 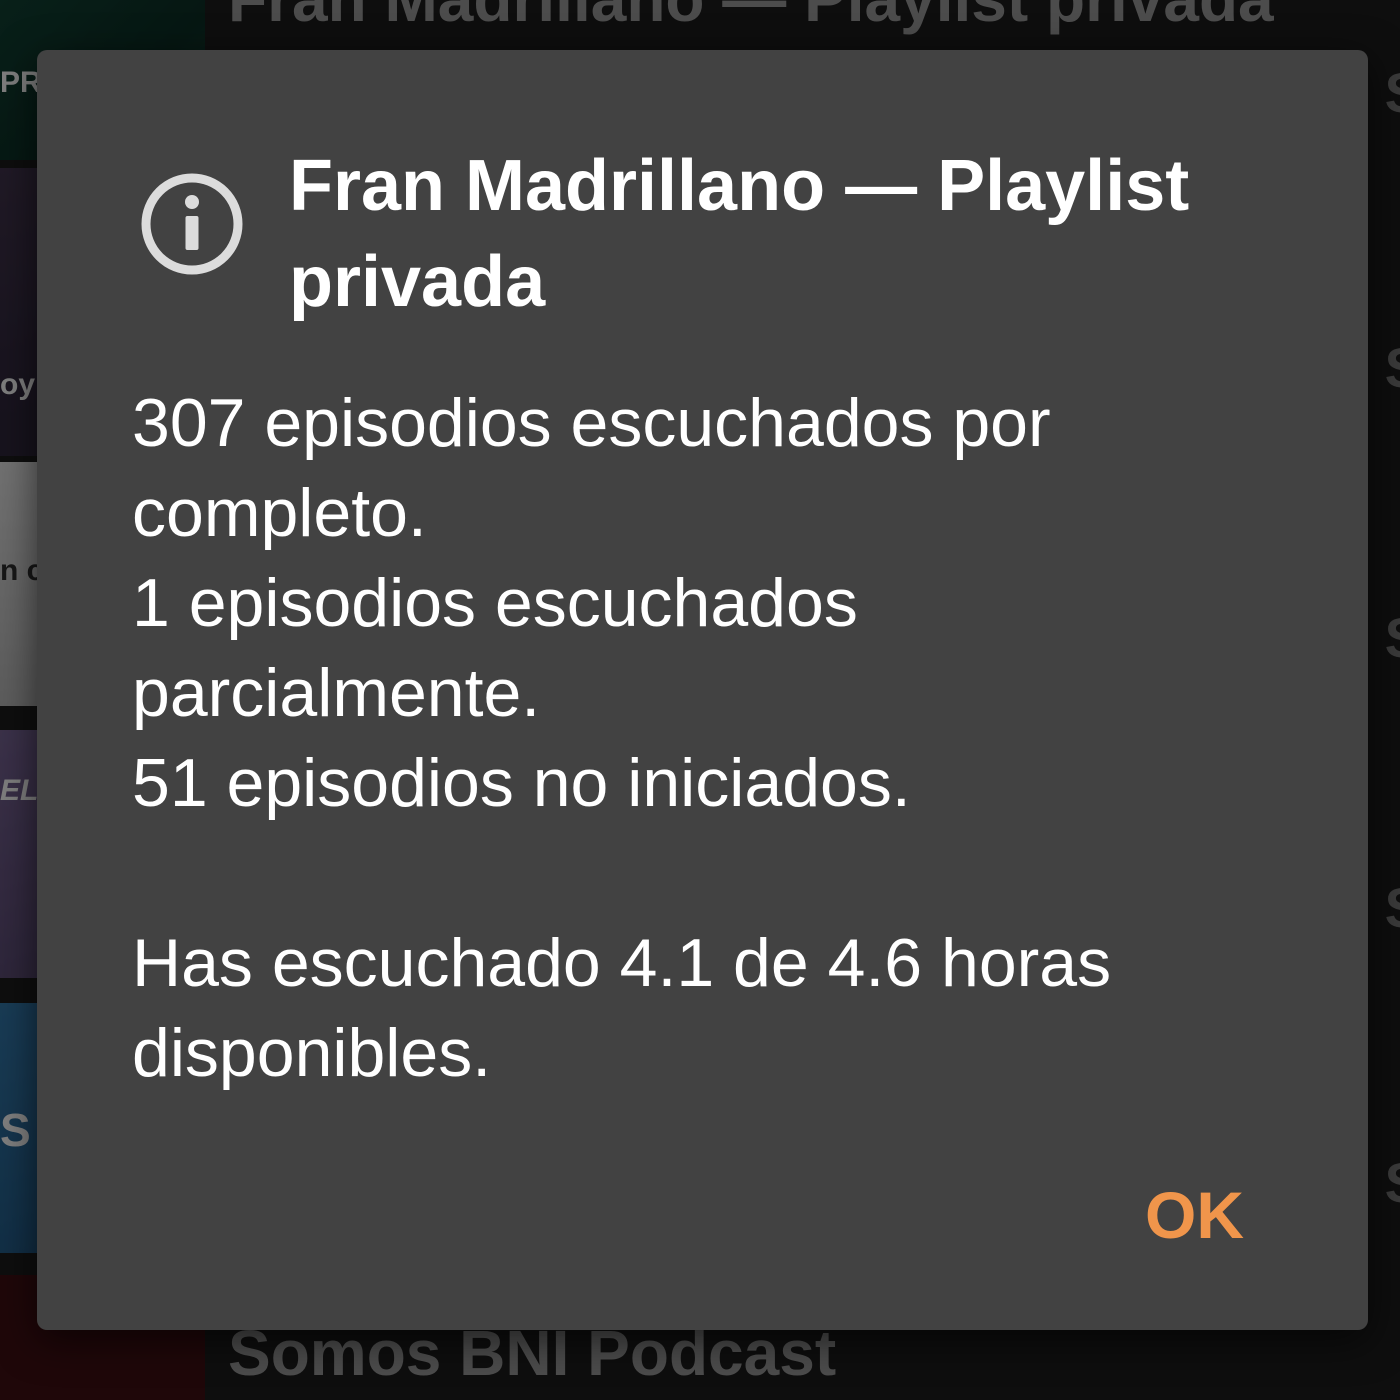 What do you see at coordinates (591, 468) in the screenshot?
I see `completed-episodes-text: 307 episodios escuchados por completo.` at bounding box center [591, 468].